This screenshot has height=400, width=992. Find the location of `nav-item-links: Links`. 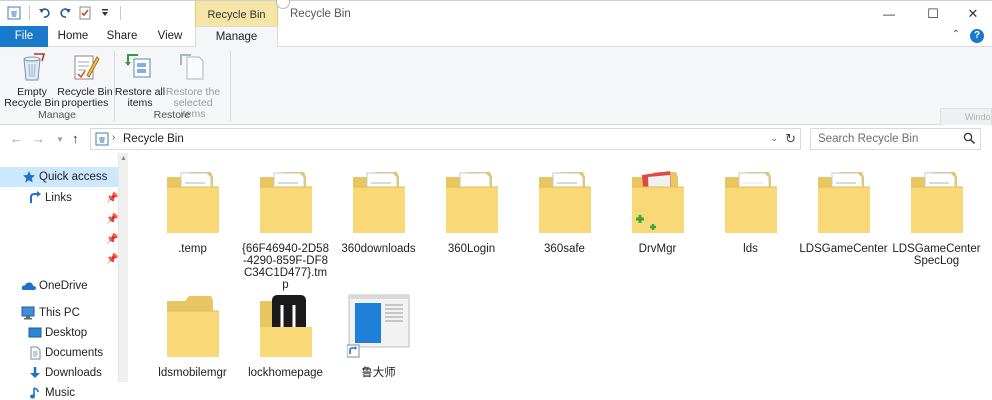

nav-item-links: Links is located at coordinates (59, 198).